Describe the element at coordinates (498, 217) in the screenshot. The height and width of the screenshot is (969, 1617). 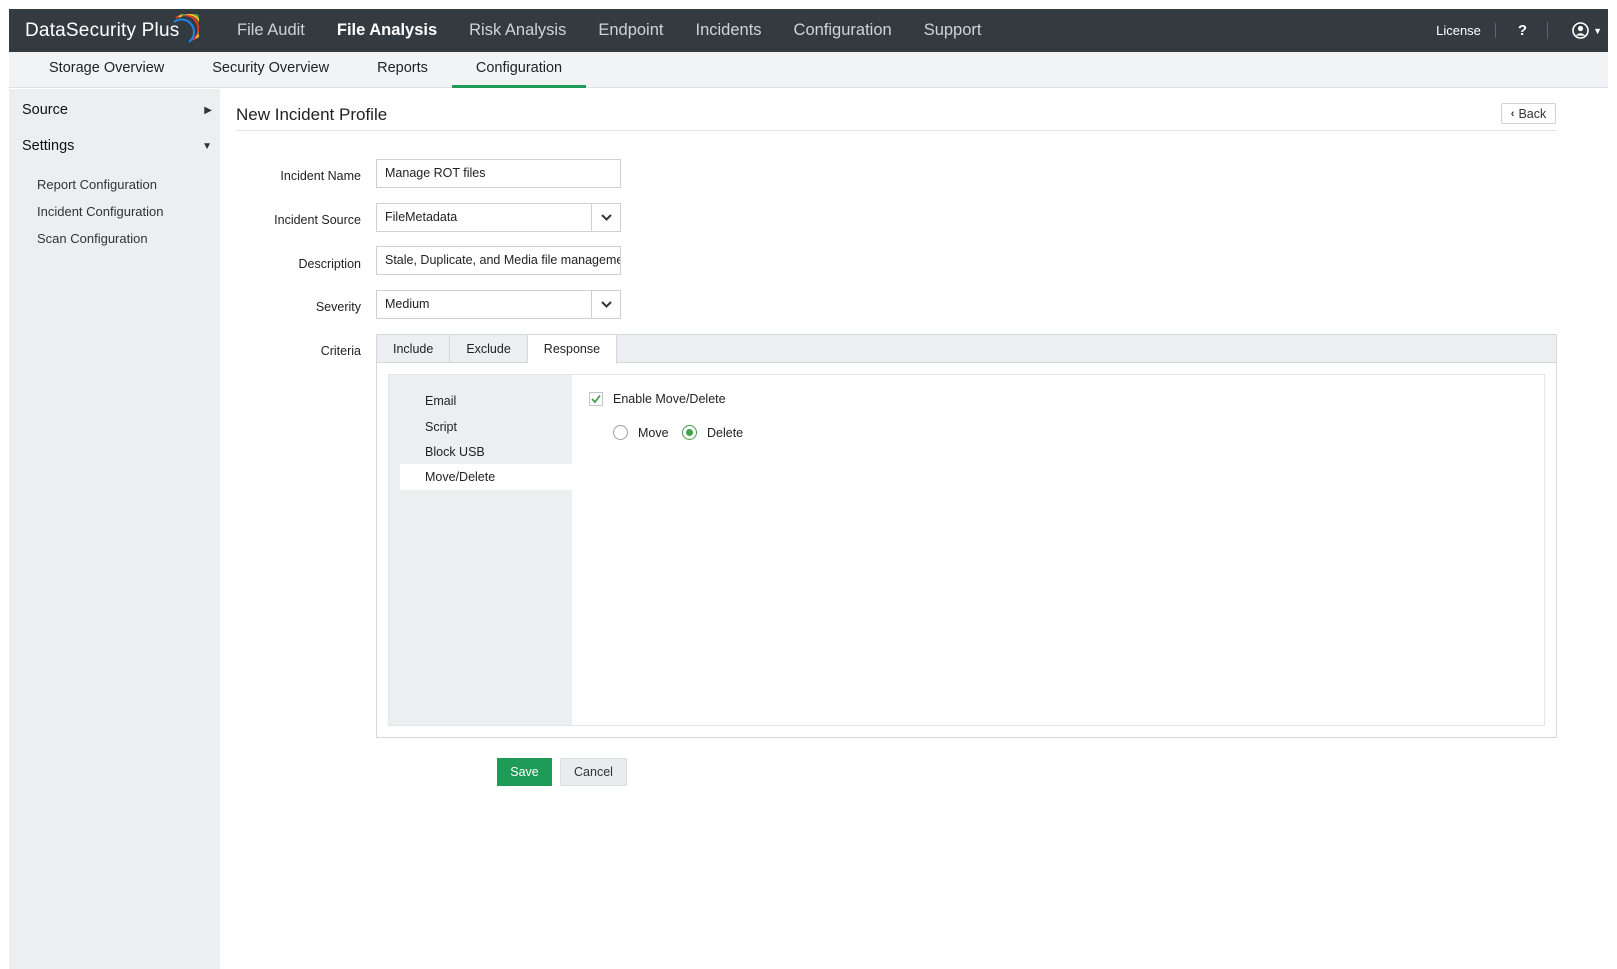
I see `incident-source-select: FileMetadata` at that location.